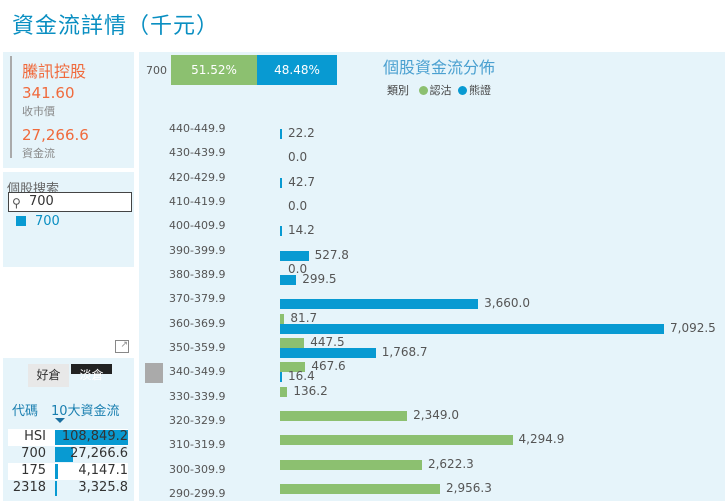 The image size is (725, 501). I want to click on category-label: 380-389.9, so click(197, 274).